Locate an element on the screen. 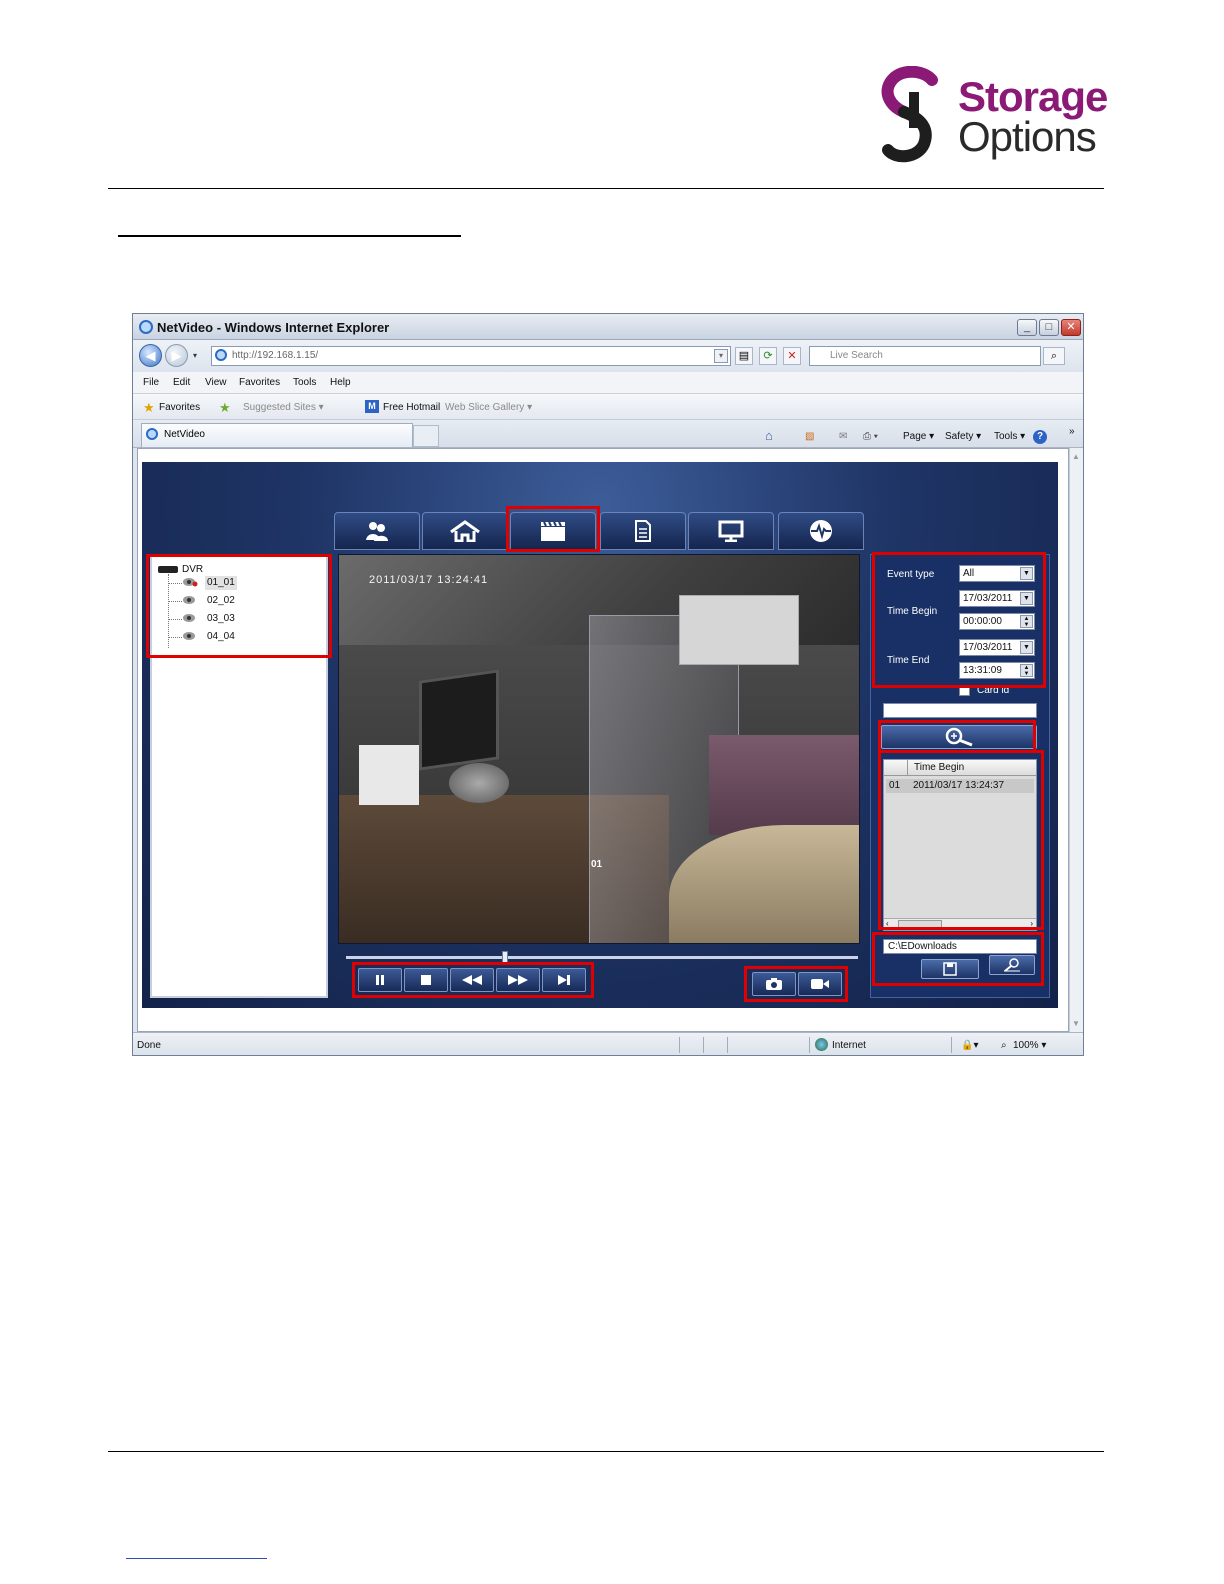  begin-time-field: 00:00:00 ▲ ▼ is located at coordinates (997, 621).